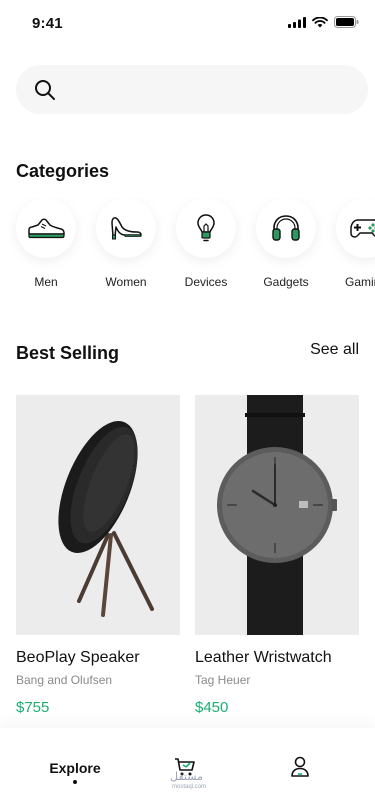 The image size is (375, 812). I want to click on search-bar, so click(192, 90).